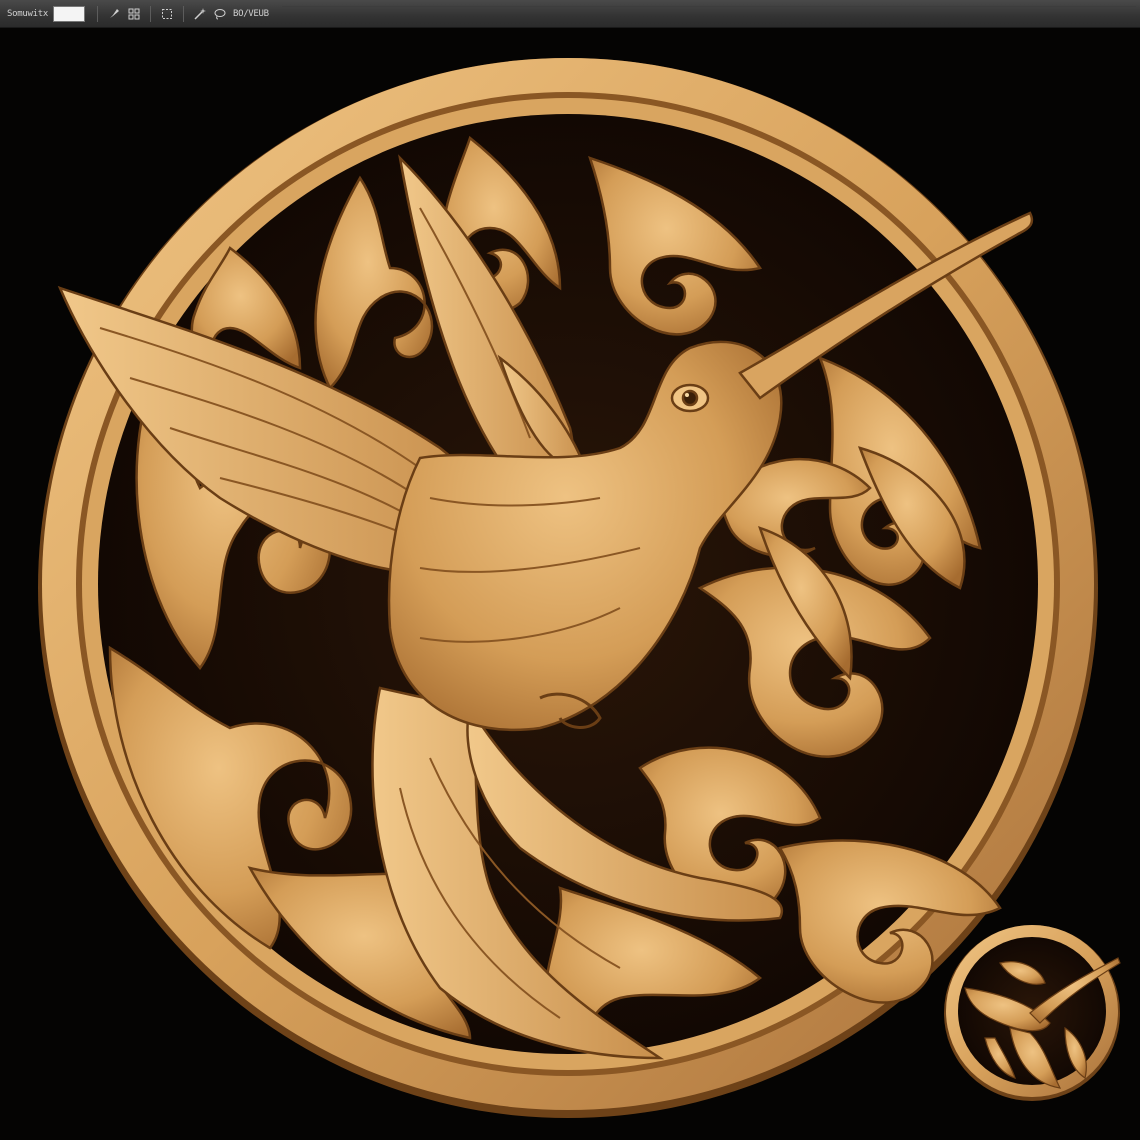 The height and width of the screenshot is (1140, 1140). I want to click on toolbar-left-group: Somuwitx BO/VEUB, so click(138, 14).